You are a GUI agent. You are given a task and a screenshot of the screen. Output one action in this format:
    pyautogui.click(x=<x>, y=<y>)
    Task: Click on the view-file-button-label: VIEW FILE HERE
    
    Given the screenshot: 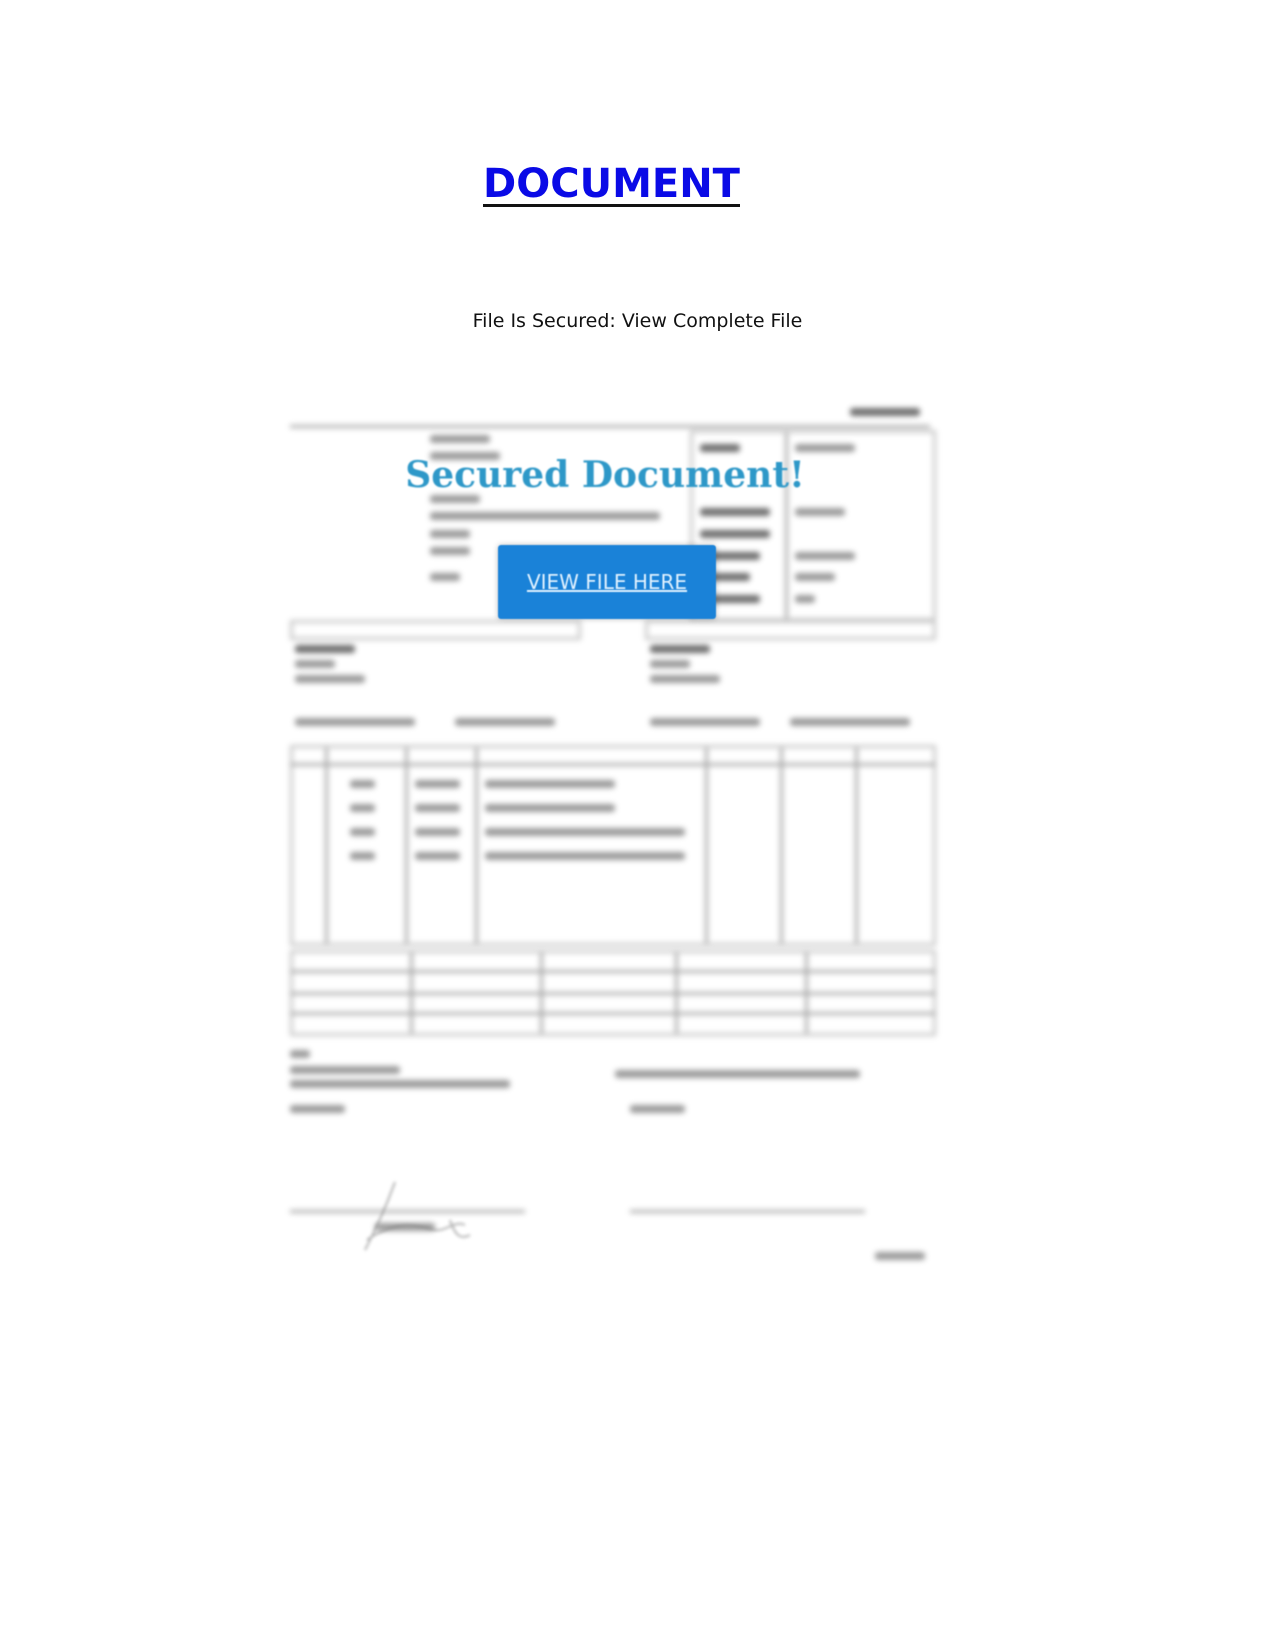 What is the action you would take?
    pyautogui.click(x=607, y=582)
    